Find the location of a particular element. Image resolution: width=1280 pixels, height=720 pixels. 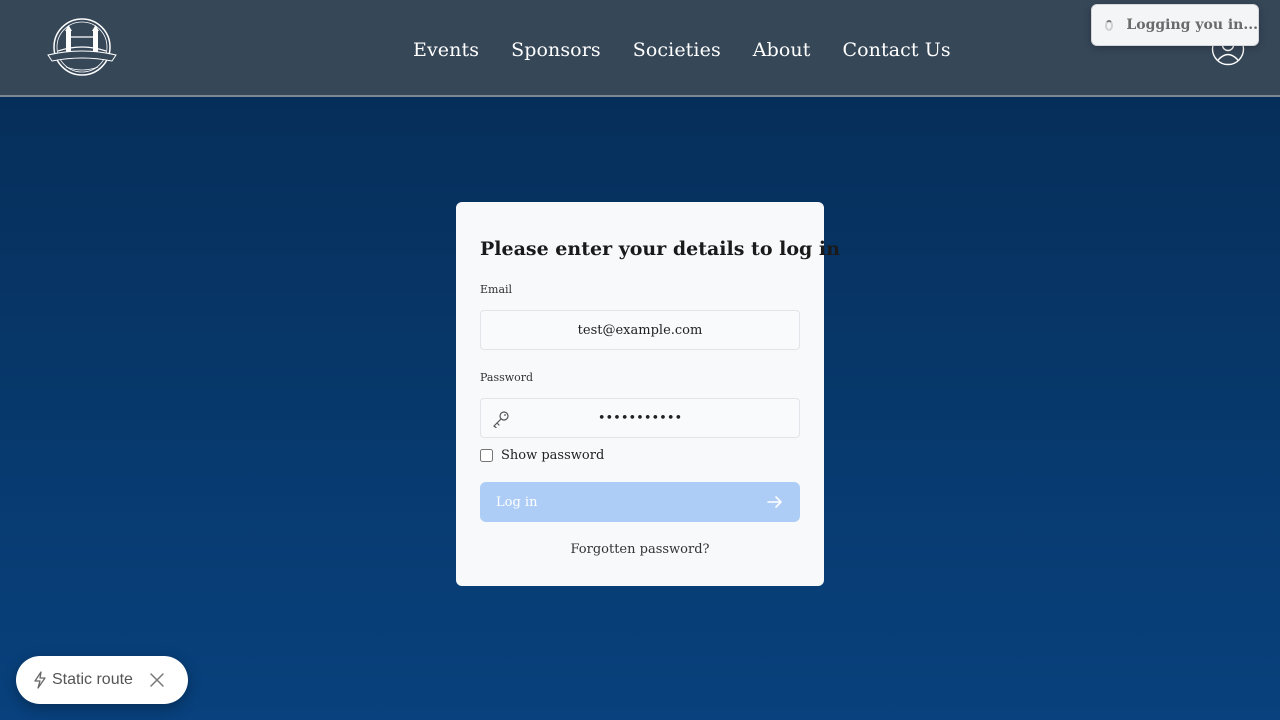

password-input is located at coordinates (640, 418).